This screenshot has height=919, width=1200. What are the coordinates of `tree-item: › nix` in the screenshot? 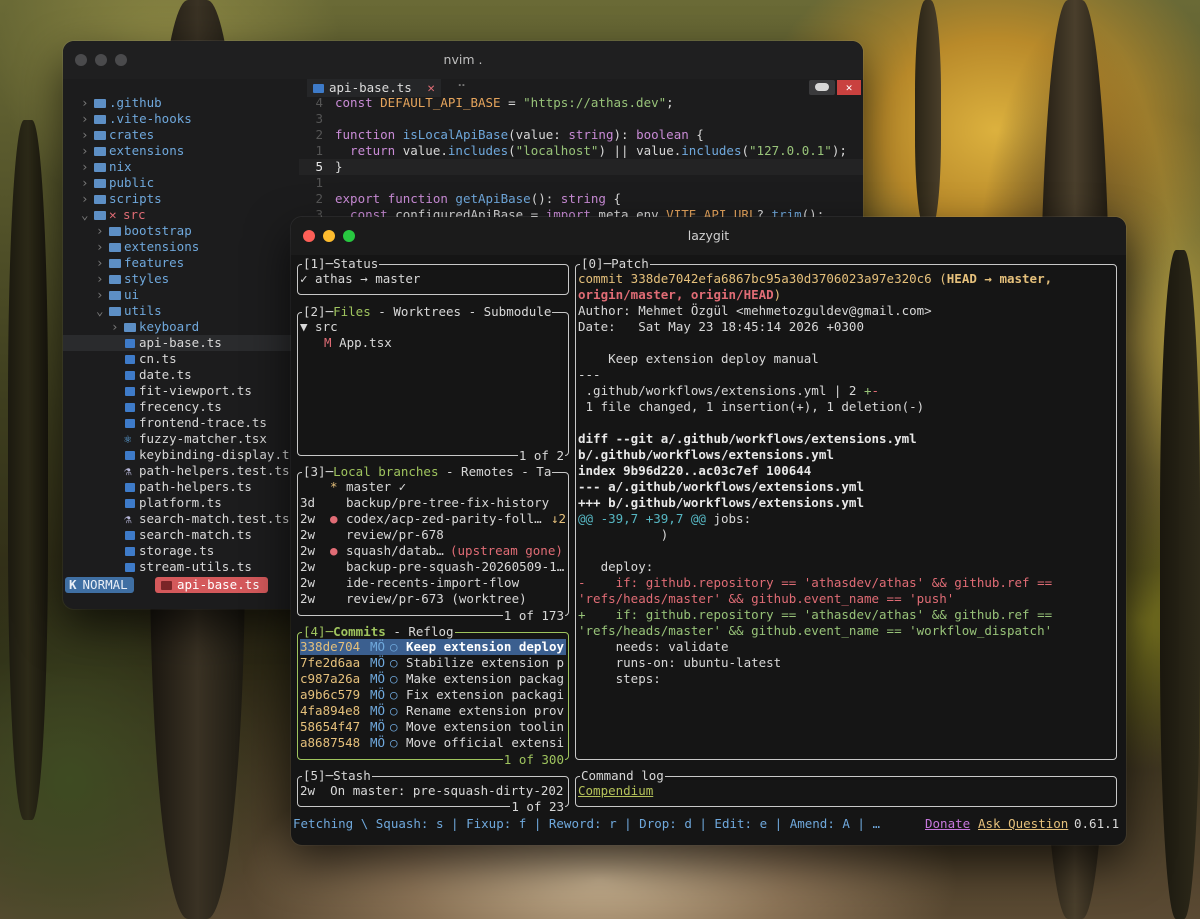 It's located at (177, 167).